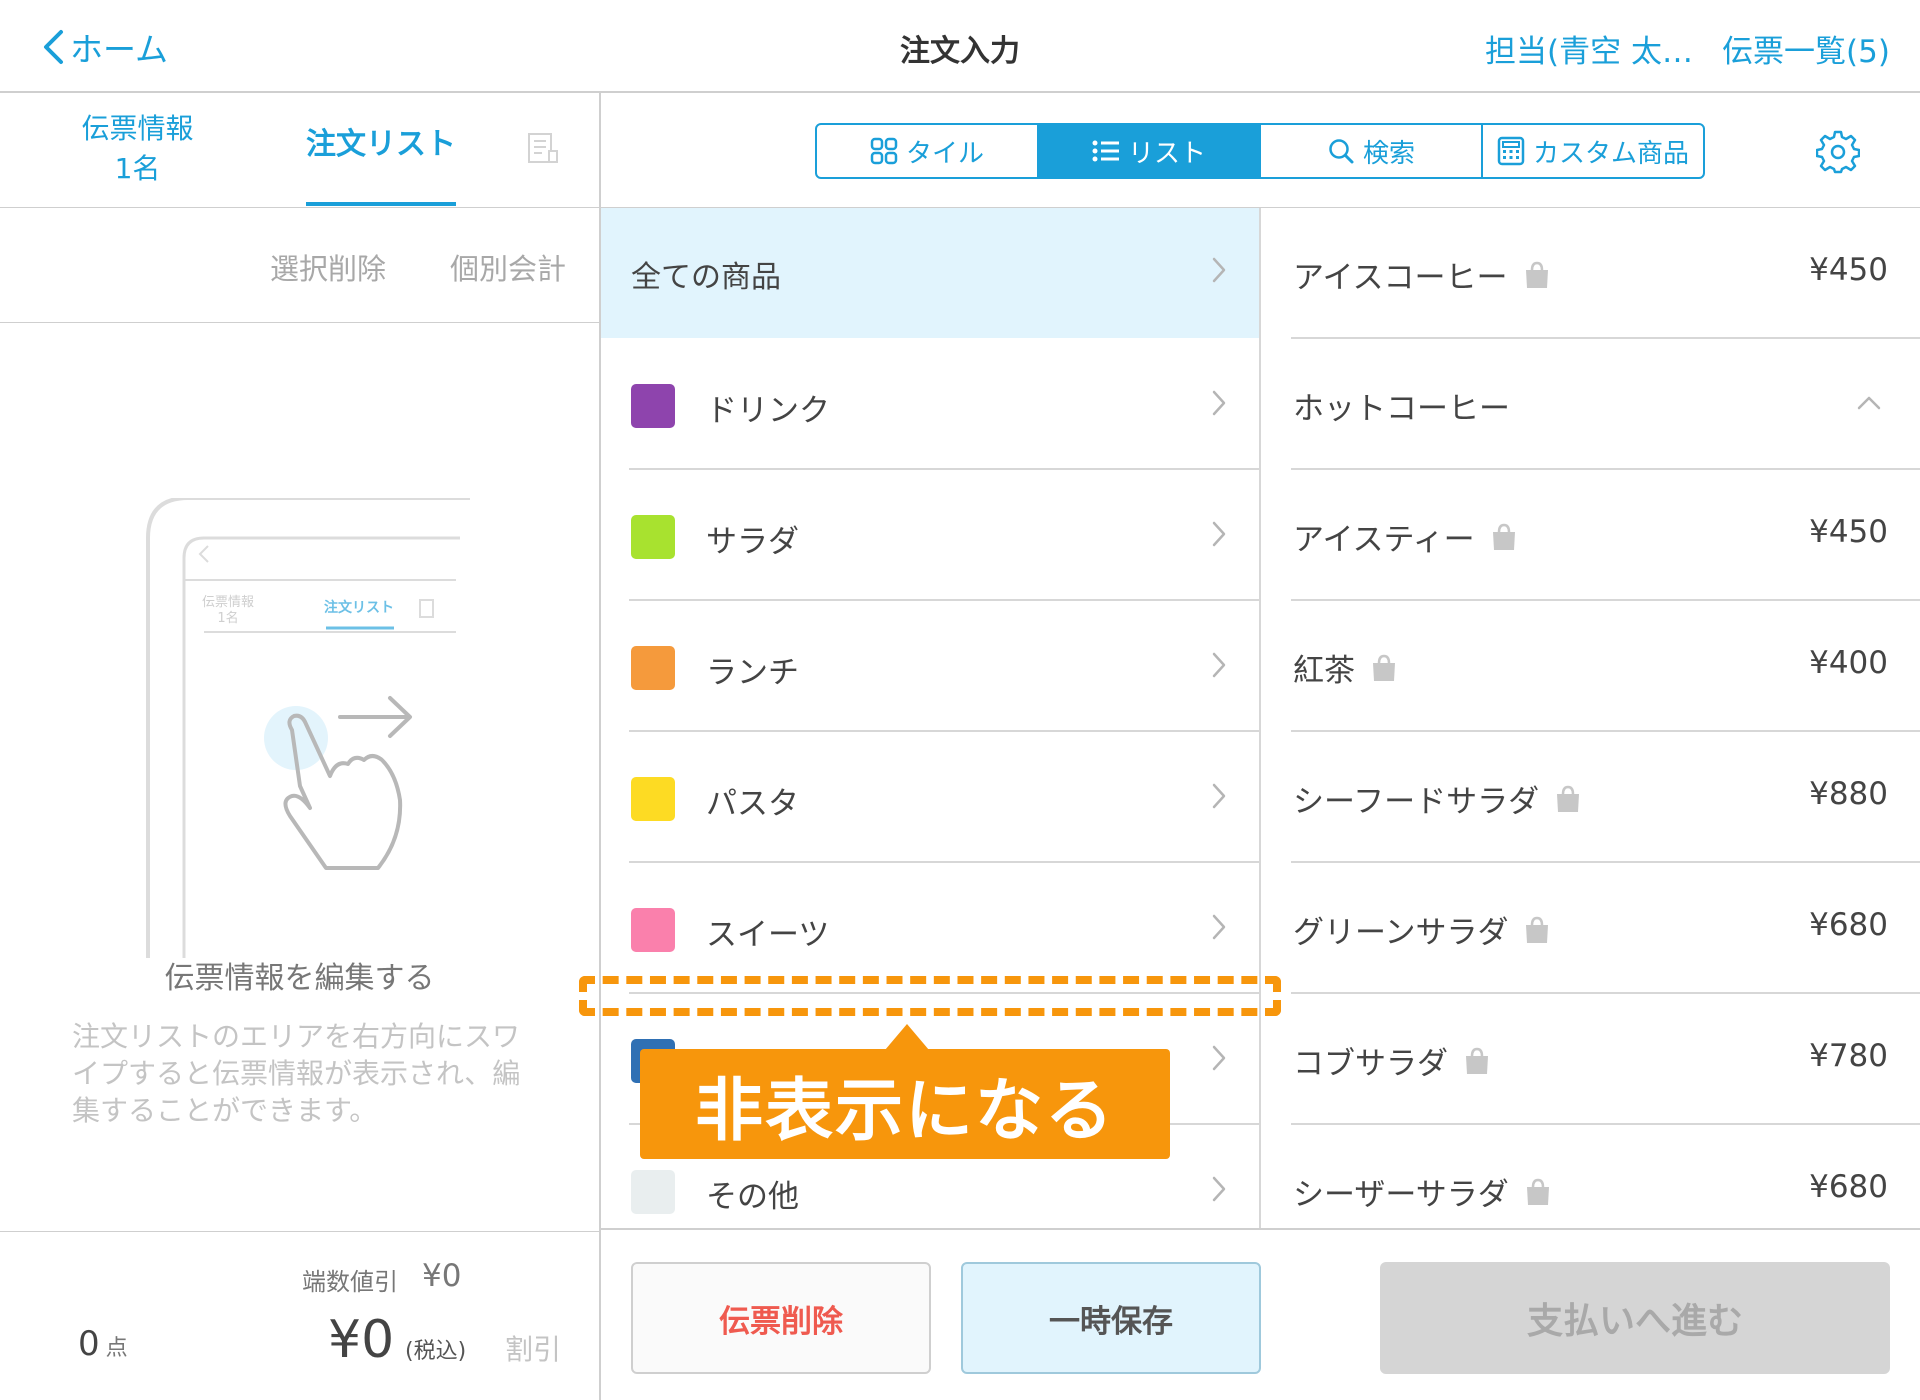 This screenshot has height=1400, width=1920. Describe the element at coordinates (944, 153) in the screenshot. I see `view-tile-label: タイル` at that location.